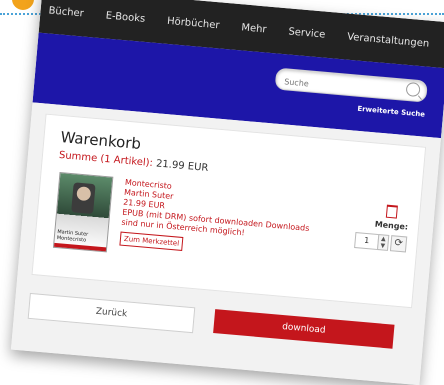 The image size is (444, 385). I want to click on download-button: download, so click(304, 329).